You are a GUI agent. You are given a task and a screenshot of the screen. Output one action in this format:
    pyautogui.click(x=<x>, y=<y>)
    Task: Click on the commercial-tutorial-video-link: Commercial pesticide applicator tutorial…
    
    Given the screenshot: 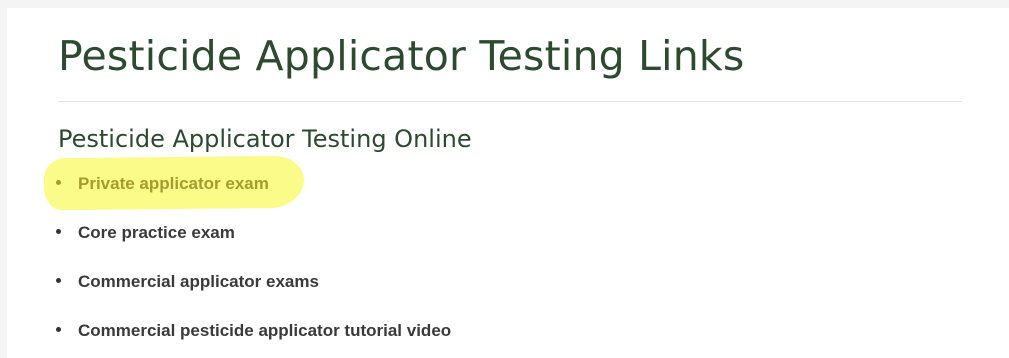 What is the action you would take?
    pyautogui.click(x=264, y=330)
    